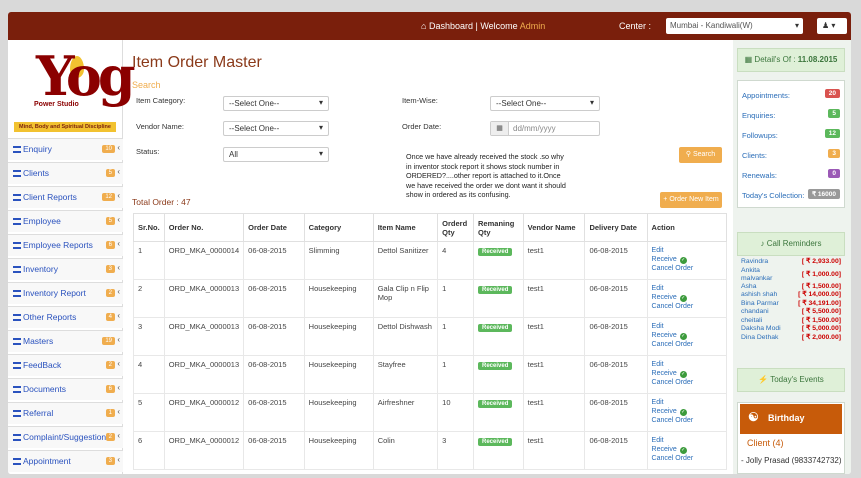 The width and height of the screenshot is (861, 478). I want to click on reminder-name: Dina Dethak, so click(766, 338).